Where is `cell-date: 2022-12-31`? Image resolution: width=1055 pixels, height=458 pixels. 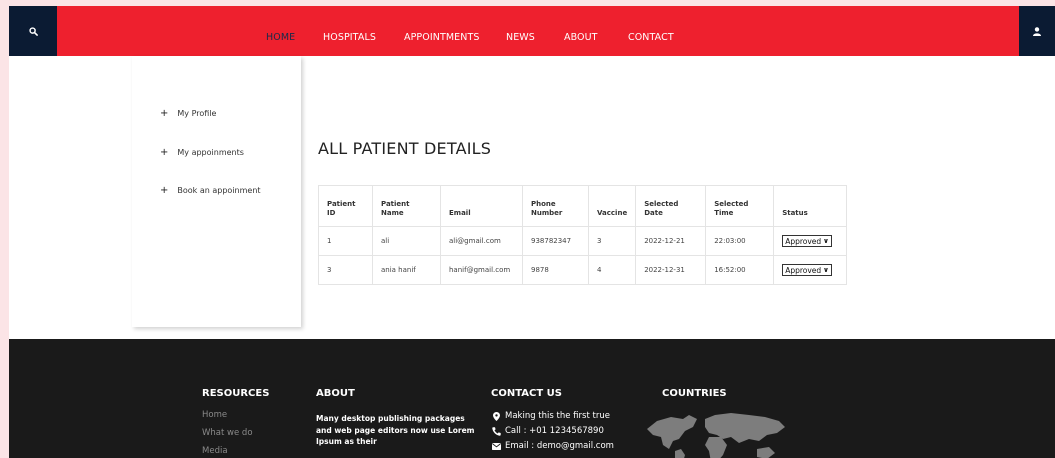
cell-date: 2022-12-31 is located at coordinates (671, 270).